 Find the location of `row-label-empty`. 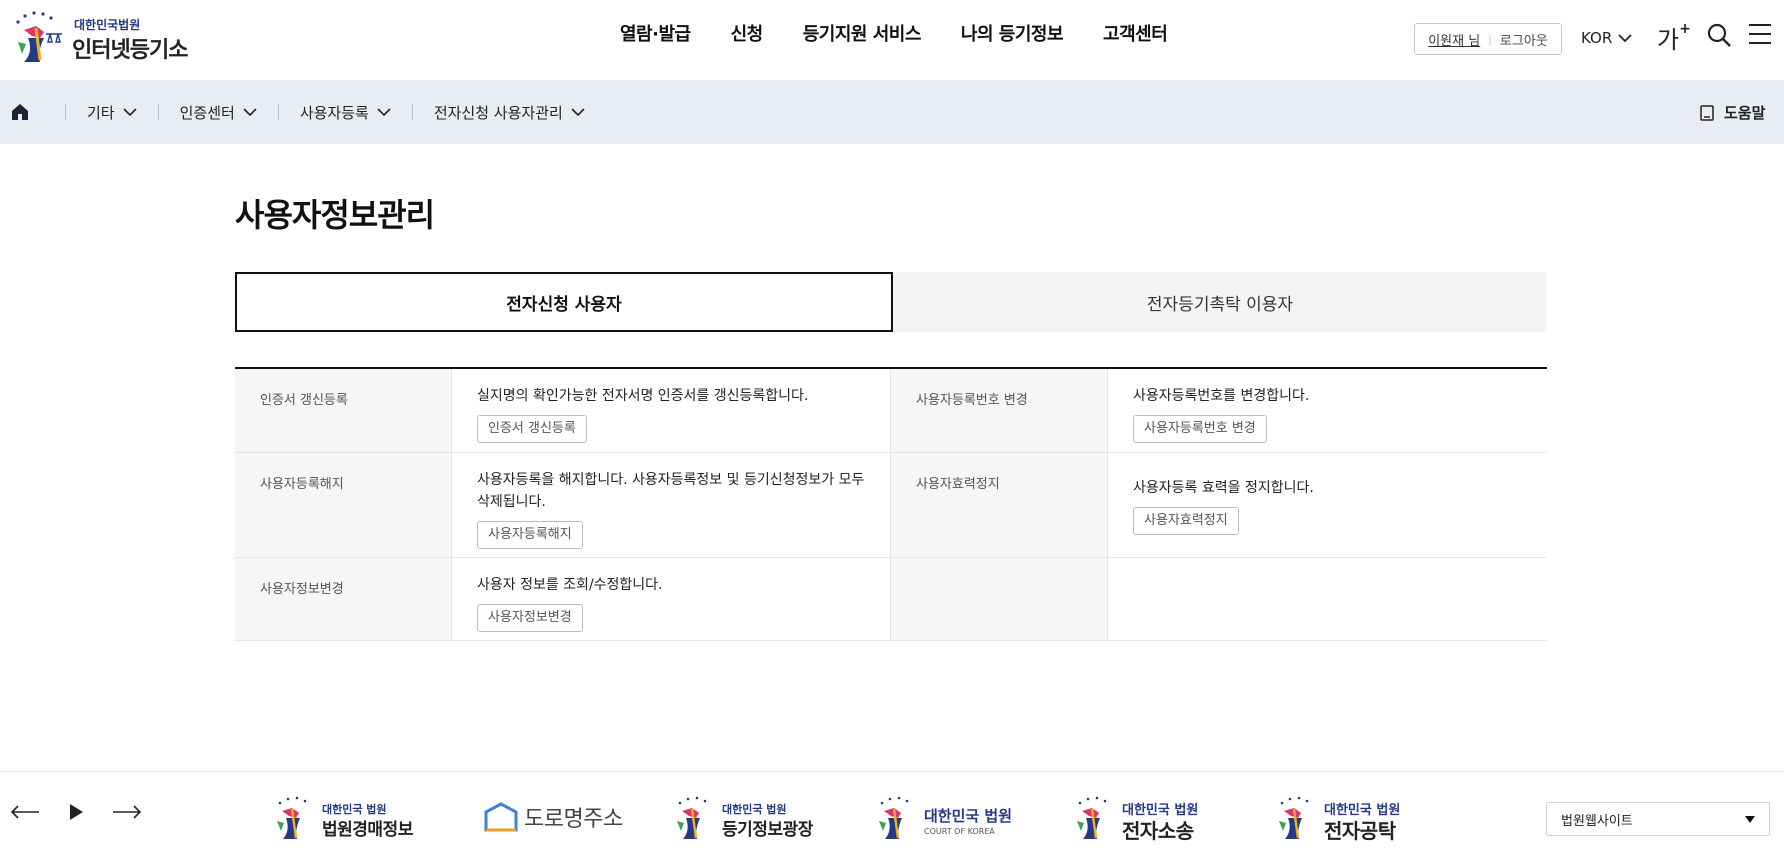

row-label-empty is located at coordinates (999, 599).